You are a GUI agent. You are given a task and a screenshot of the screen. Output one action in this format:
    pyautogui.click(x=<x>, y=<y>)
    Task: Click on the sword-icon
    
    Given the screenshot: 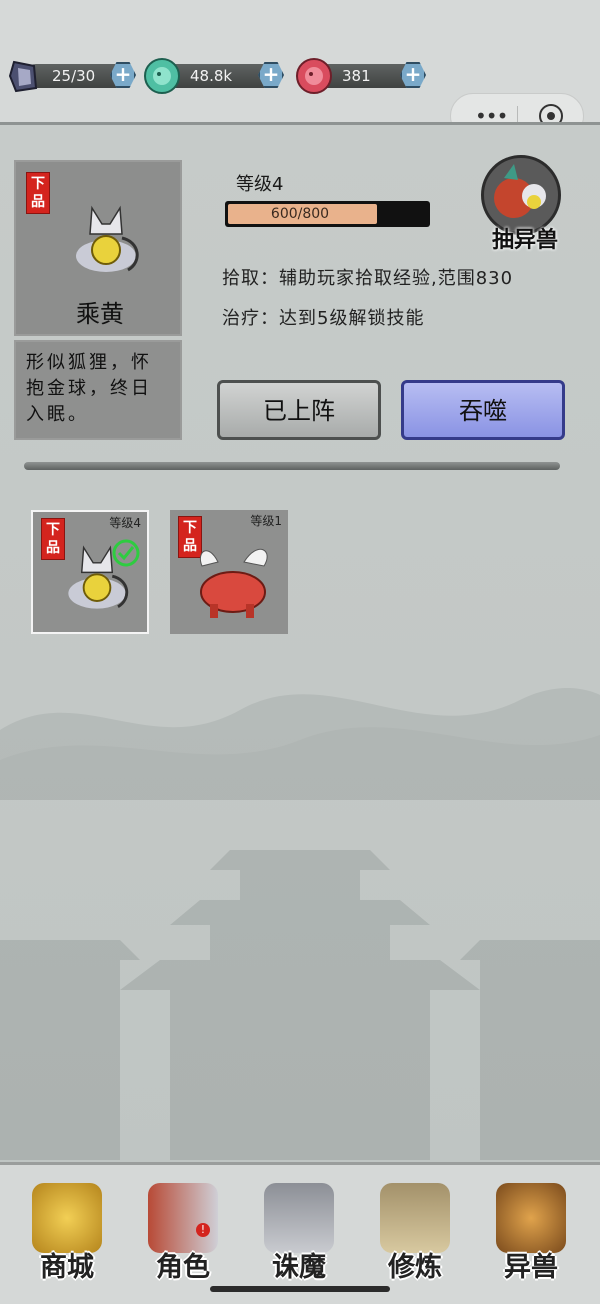 What is the action you would take?
    pyautogui.click(x=299, y=1218)
    